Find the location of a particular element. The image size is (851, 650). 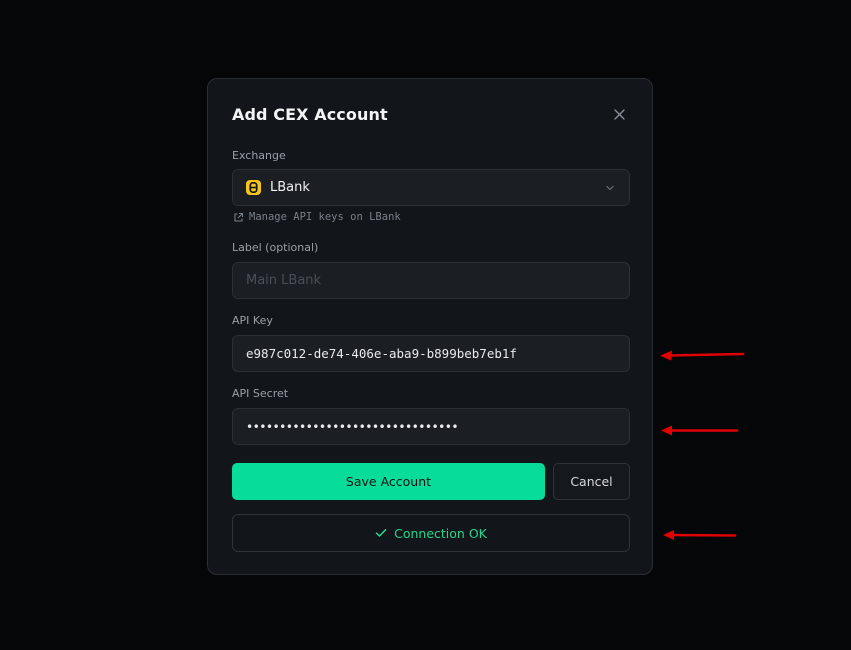

manage-api-keys-text: Manage API keys on LBank is located at coordinates (325, 217).